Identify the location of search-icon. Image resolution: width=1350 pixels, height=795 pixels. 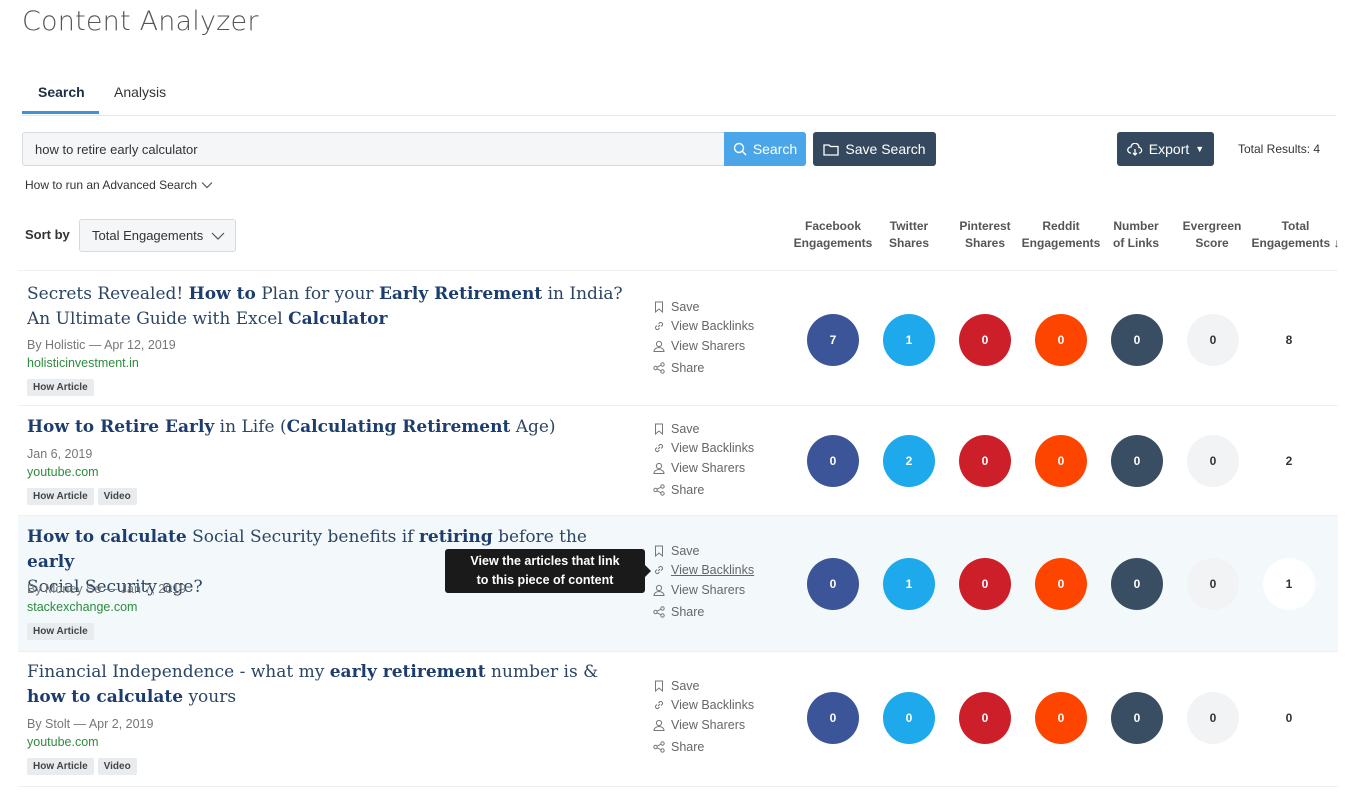
(740, 149).